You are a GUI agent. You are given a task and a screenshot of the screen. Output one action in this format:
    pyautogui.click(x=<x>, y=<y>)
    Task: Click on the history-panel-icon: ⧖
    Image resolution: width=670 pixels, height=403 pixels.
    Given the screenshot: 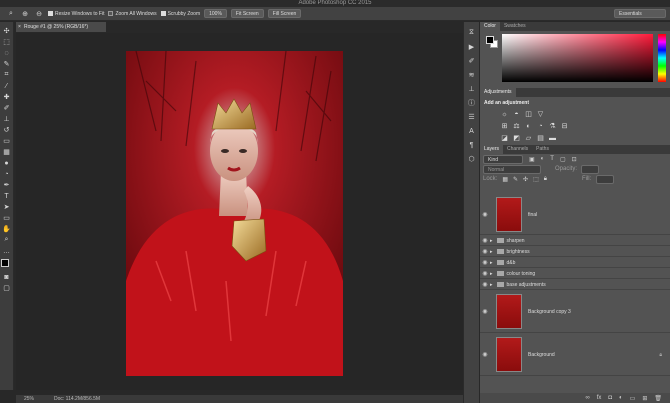 What is the action you would take?
    pyautogui.click(x=472, y=33)
    